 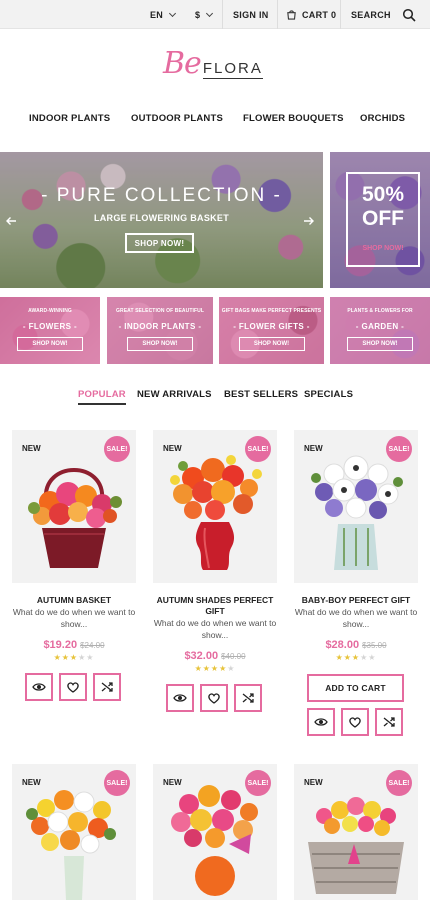 I want to click on product-rating: ★★★★★, so click(x=74, y=657).